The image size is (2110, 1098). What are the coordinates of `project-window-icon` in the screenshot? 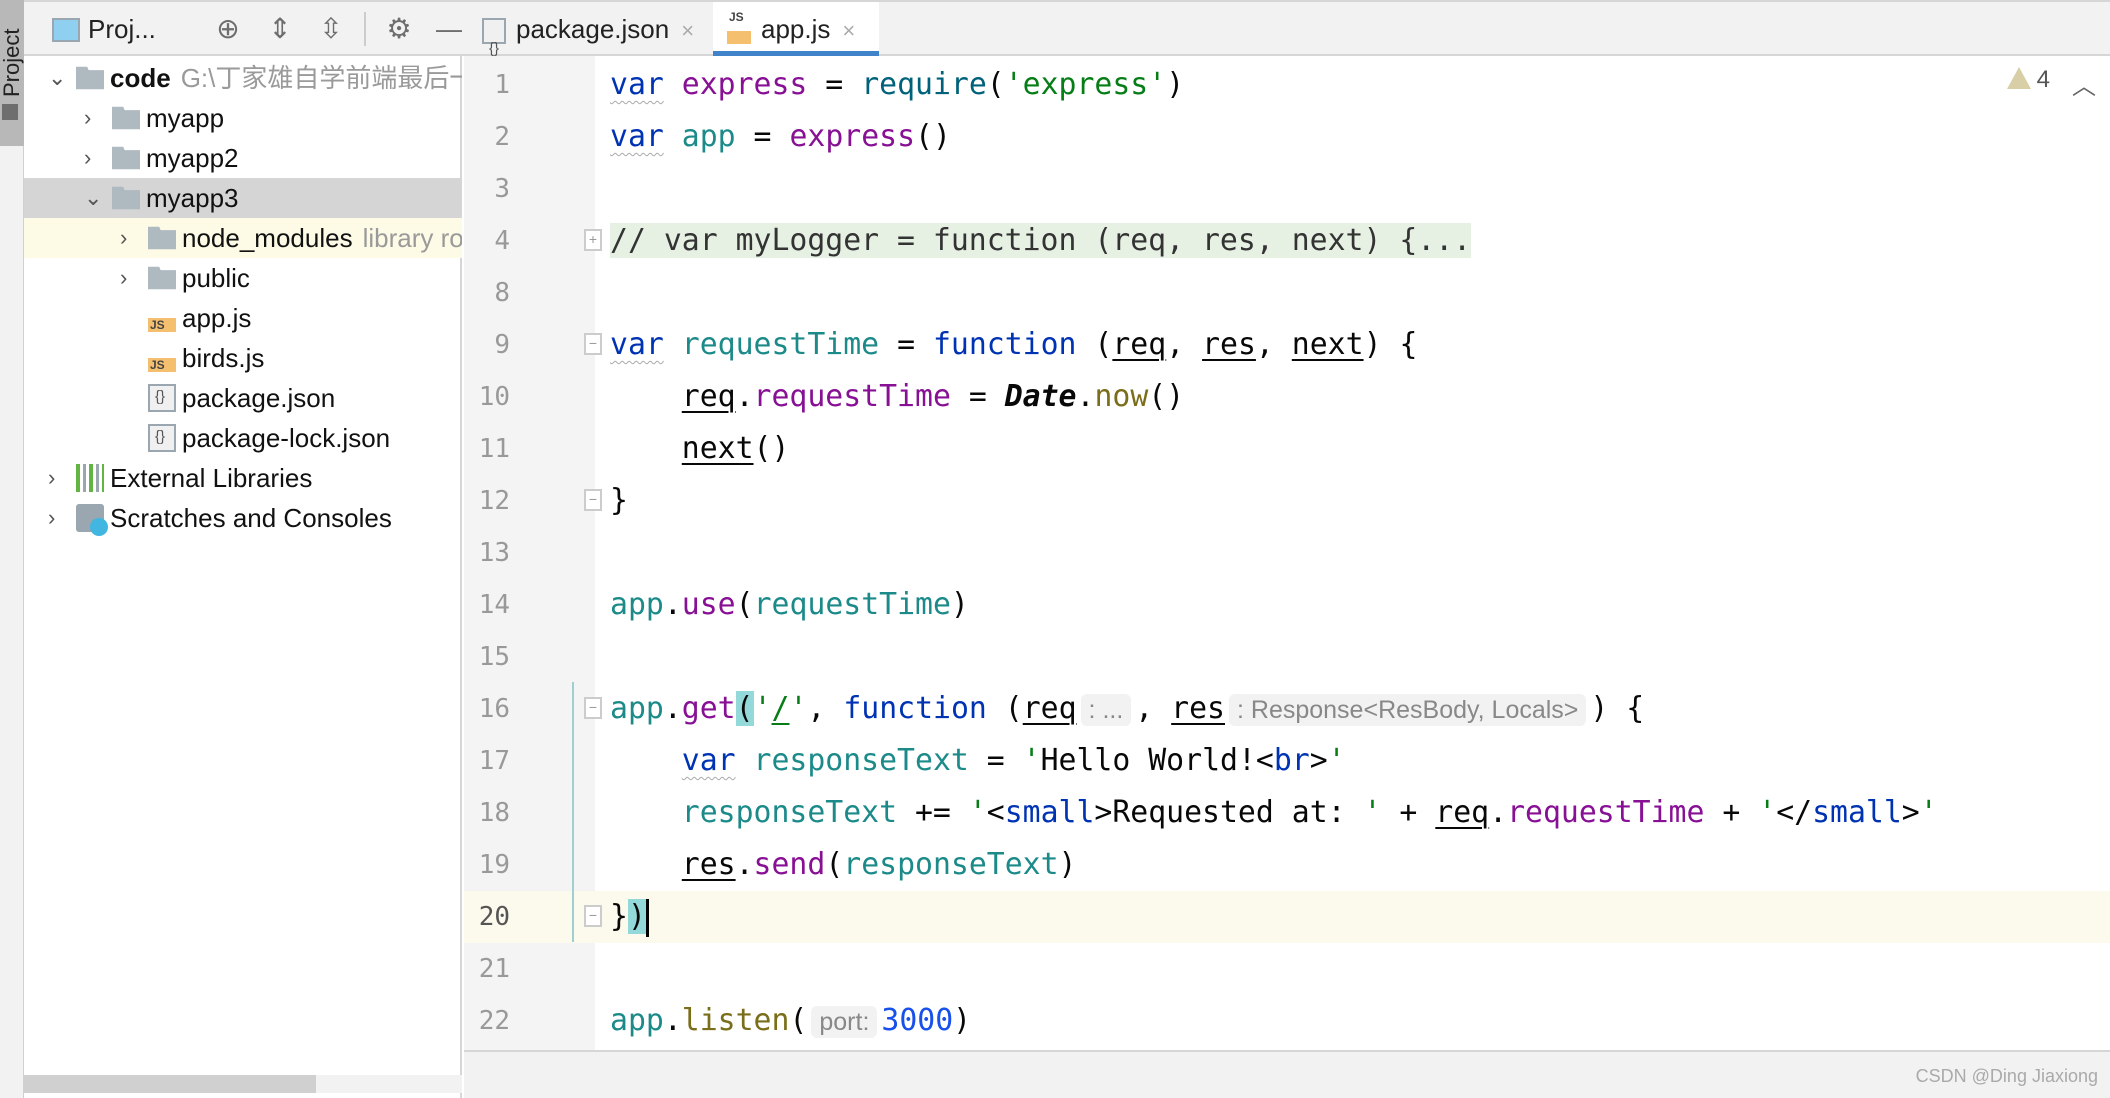 It's located at (66, 30).